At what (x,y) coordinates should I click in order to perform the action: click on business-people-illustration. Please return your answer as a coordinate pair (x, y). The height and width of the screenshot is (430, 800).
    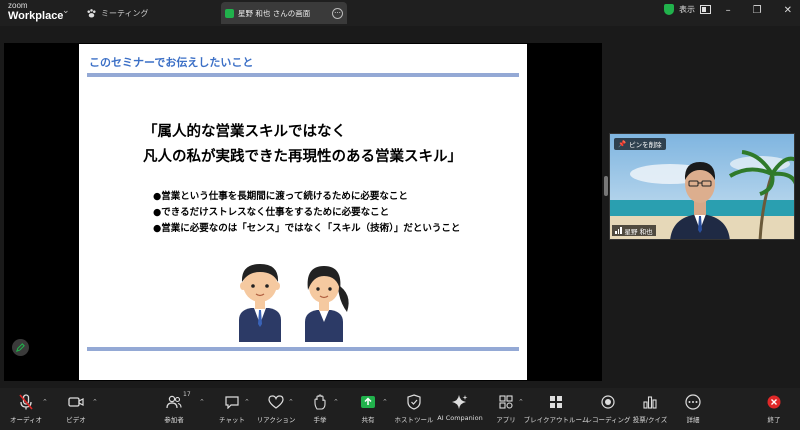
    Looking at the image, I should click on (294, 303).